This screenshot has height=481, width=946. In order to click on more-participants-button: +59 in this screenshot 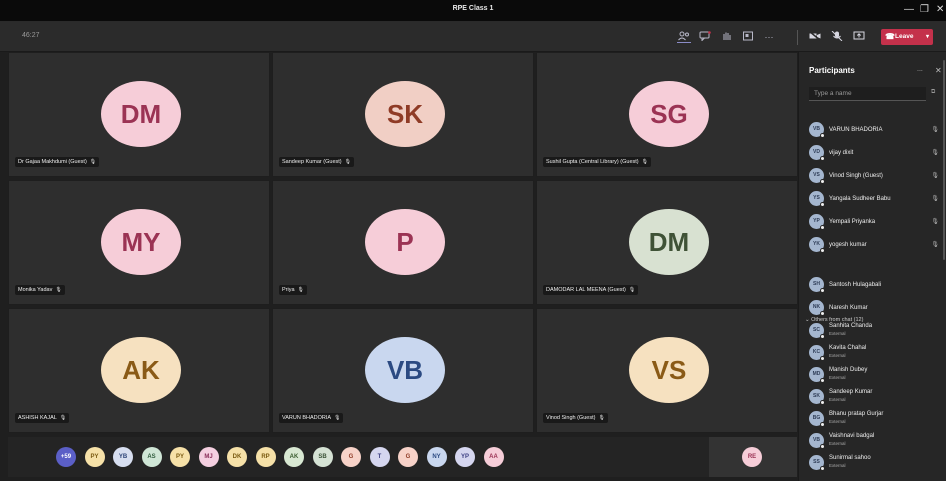, I will do `click(66, 457)`.